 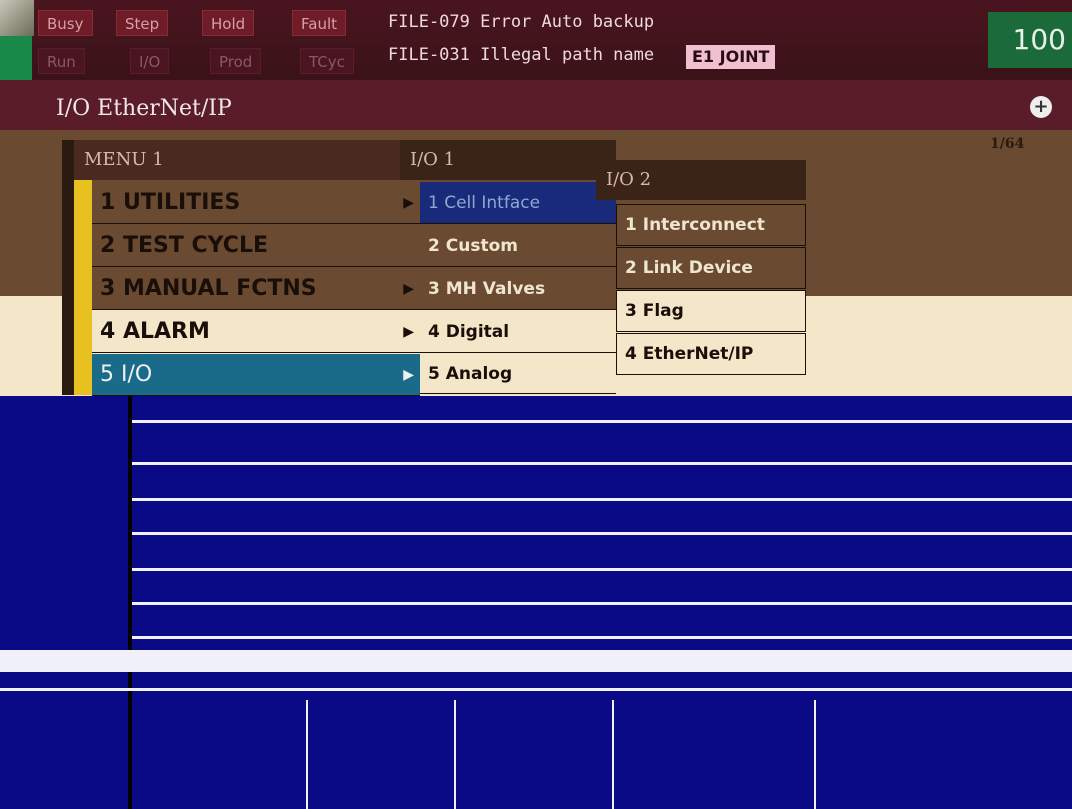 What do you see at coordinates (126, 374) in the screenshot?
I see `menu-item-label: 5 I/O` at bounding box center [126, 374].